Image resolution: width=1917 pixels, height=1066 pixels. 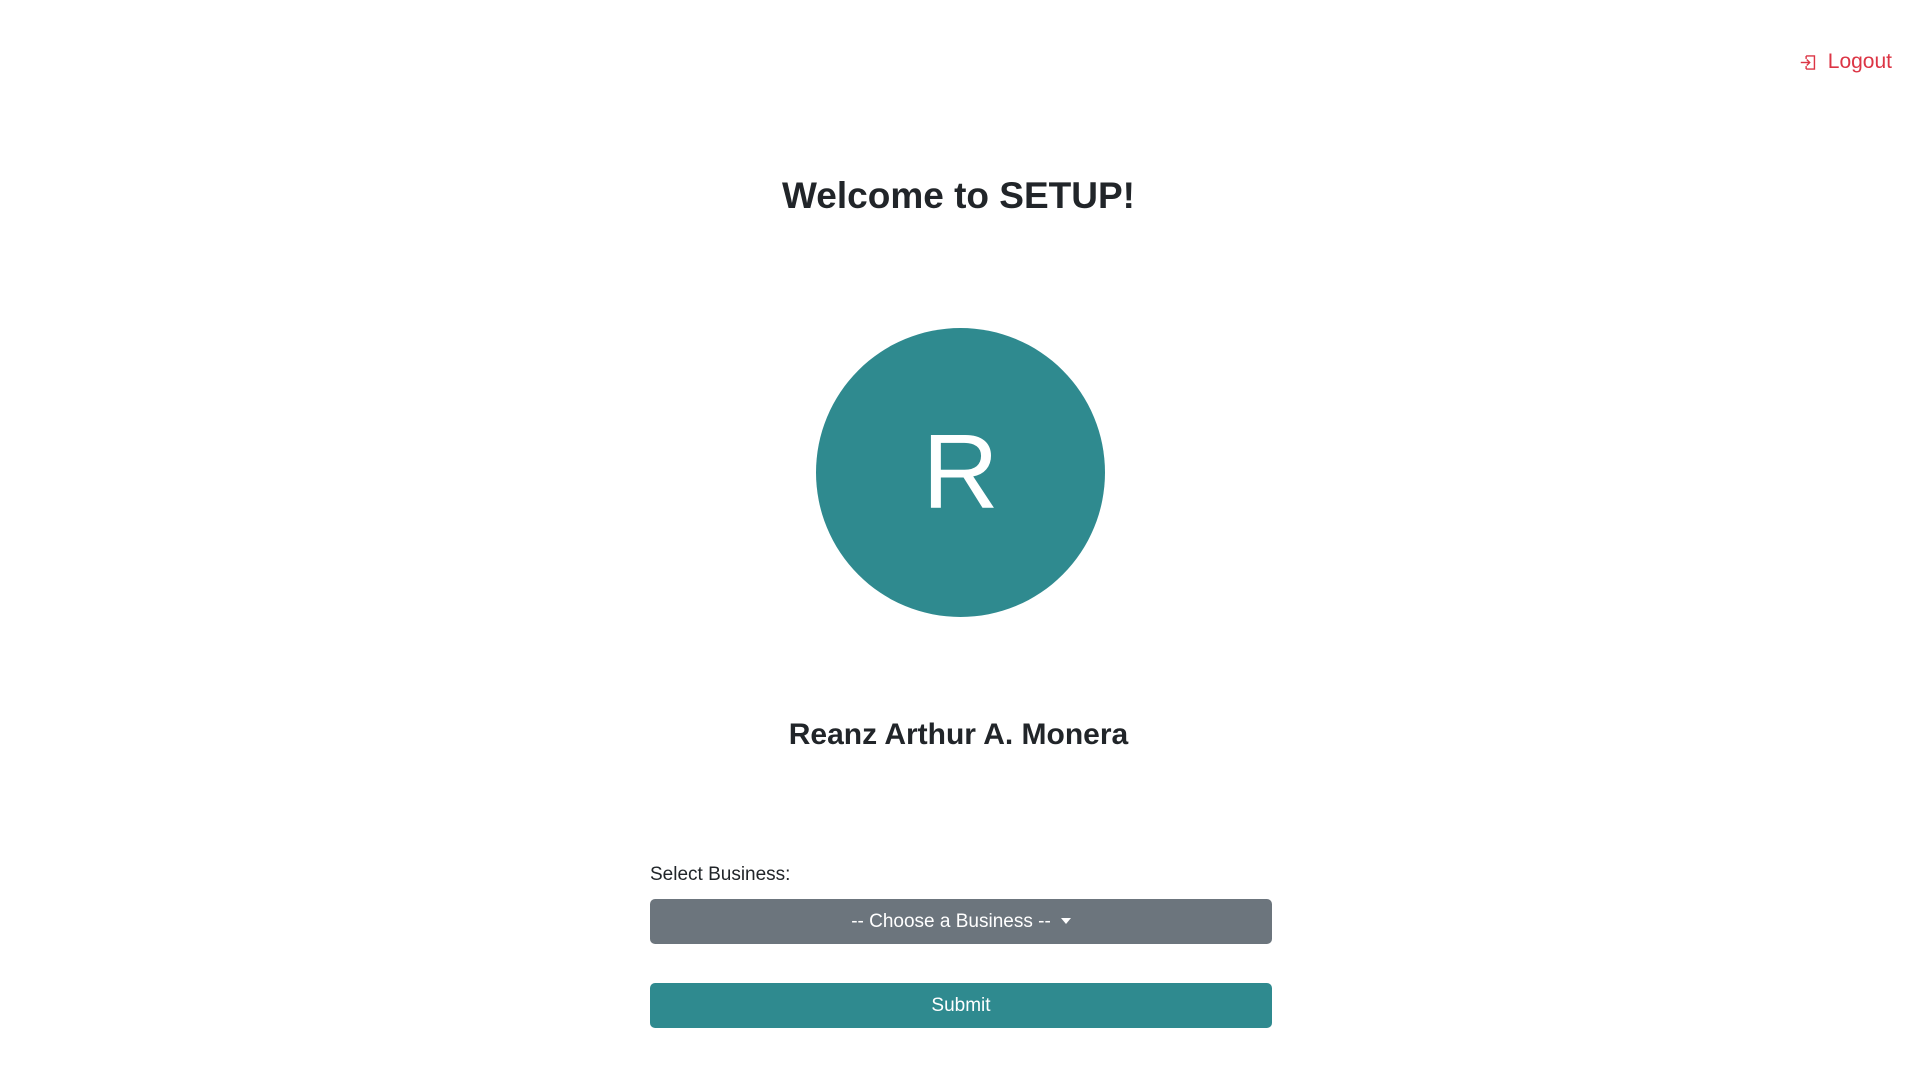 I want to click on submit-button: Submit, so click(x=961, y=1005).